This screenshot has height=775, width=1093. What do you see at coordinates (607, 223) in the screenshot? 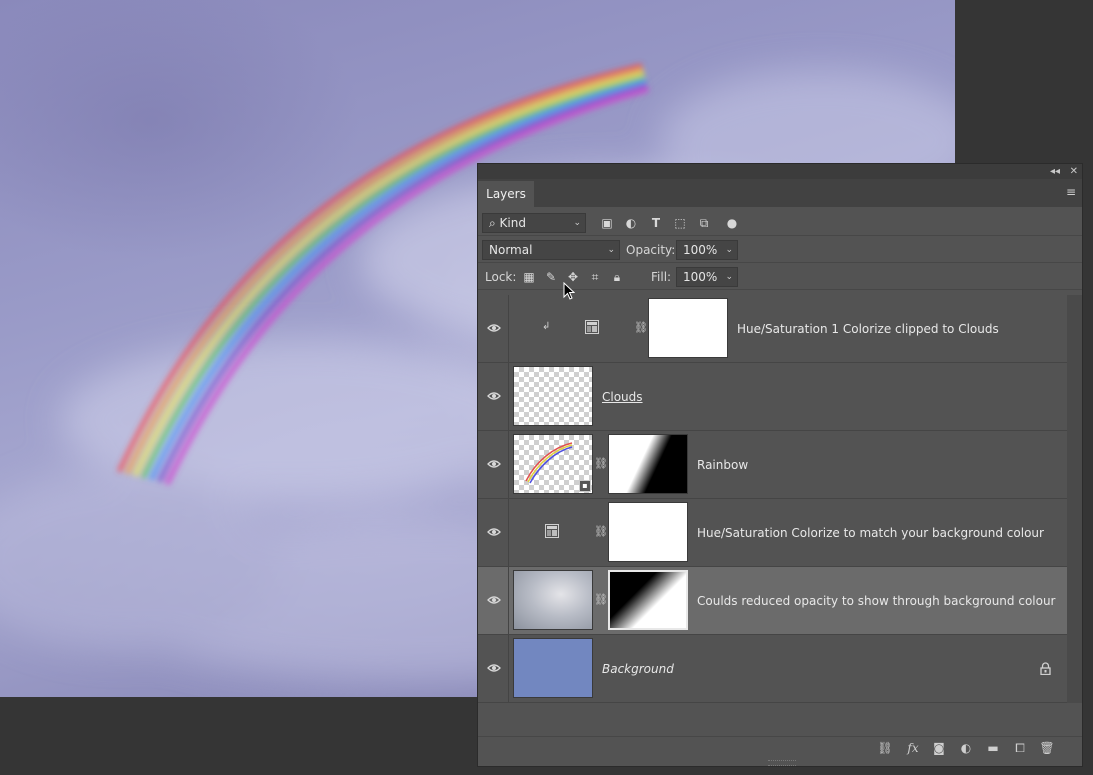
I see `image-filter-icon: ▣` at bounding box center [607, 223].